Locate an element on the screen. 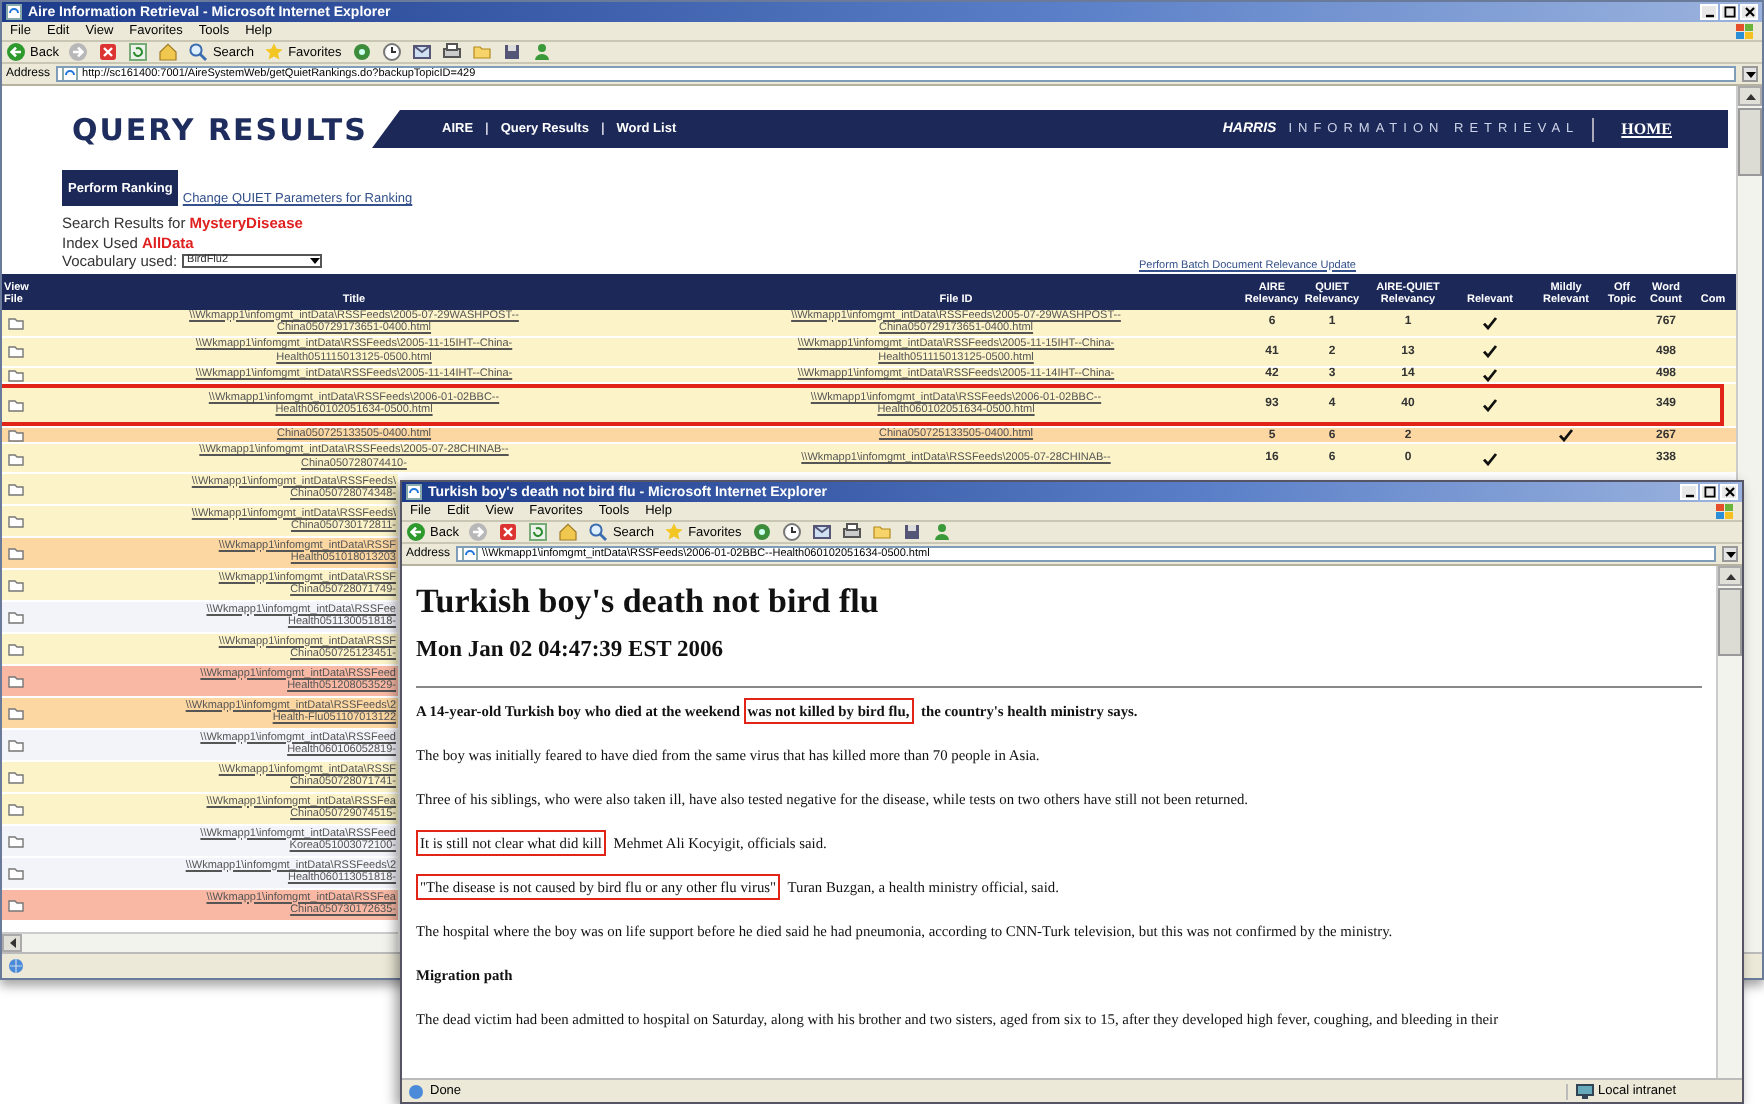 Image resolution: width=1764 pixels, height=1104 pixels. home-link: HOME is located at coordinates (1666, 129).